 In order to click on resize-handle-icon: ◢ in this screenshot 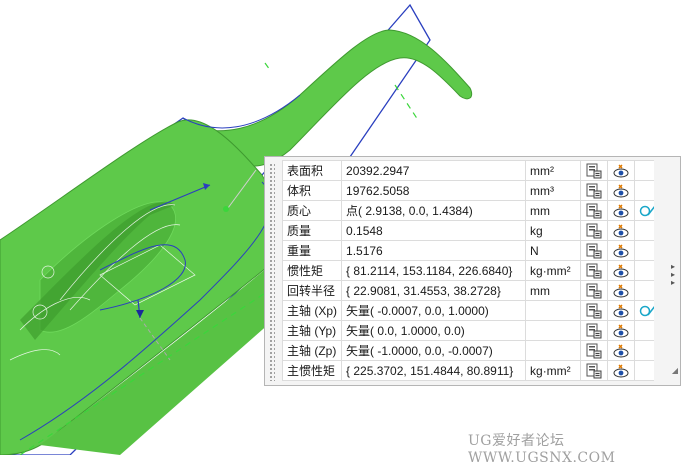, I will do `click(675, 370)`.